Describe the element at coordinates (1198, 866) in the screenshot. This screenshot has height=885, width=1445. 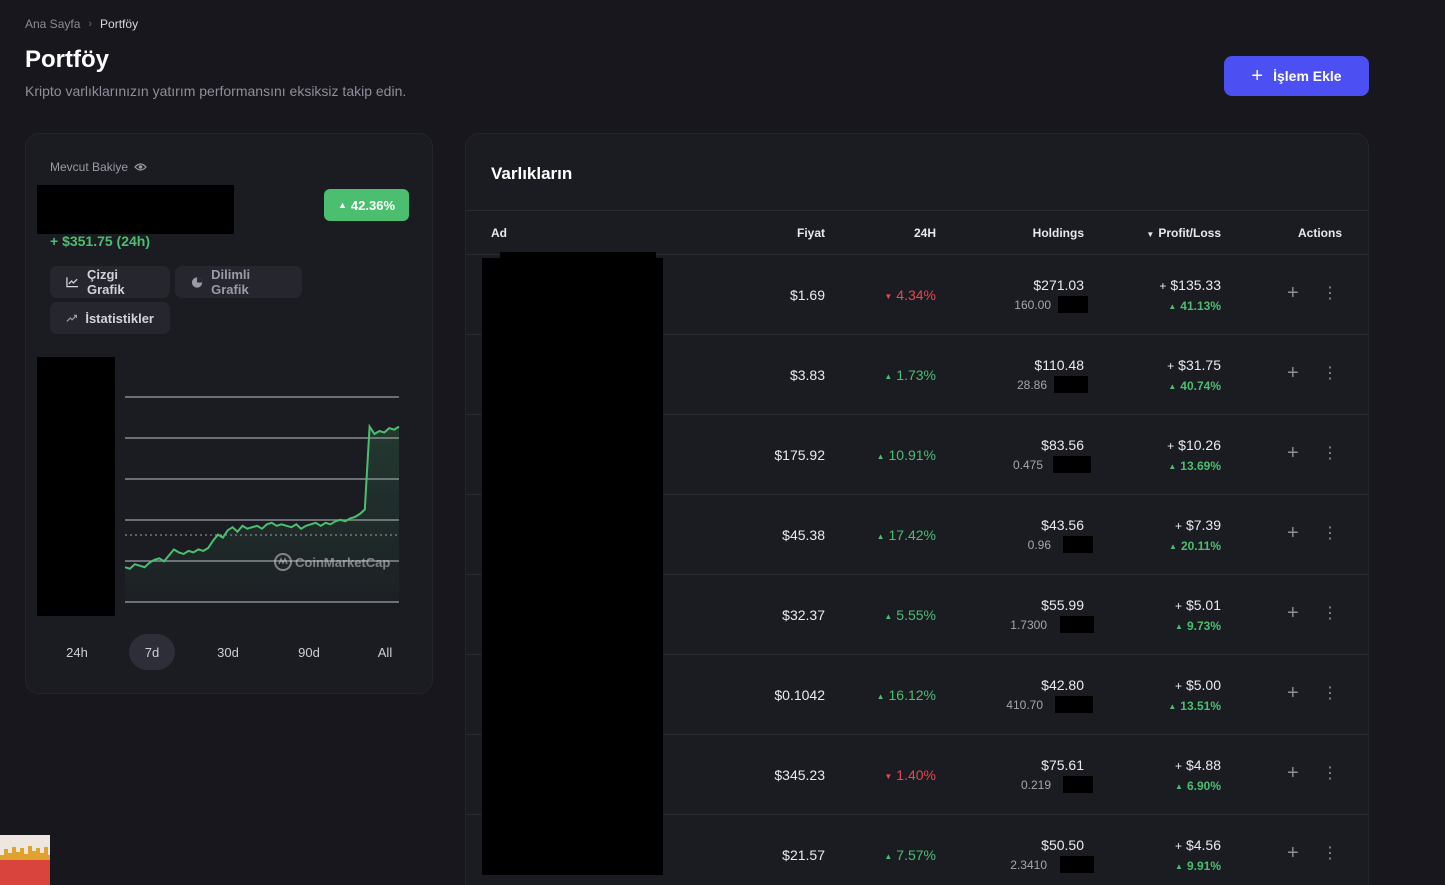
I see `asset-profit-loss-pct: ▲ 9.91%` at that location.